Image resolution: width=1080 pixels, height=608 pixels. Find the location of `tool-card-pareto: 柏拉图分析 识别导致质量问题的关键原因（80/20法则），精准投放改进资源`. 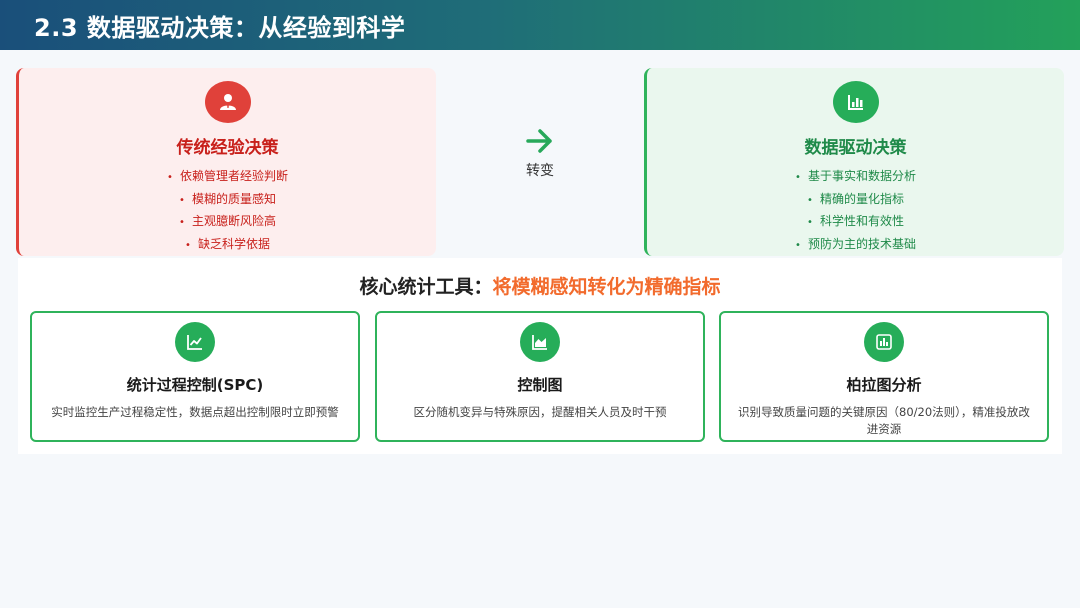

tool-card-pareto: 柏拉图分析 识别导致质量问题的关键原因（80/20法则），精准投放改进资源 is located at coordinates (884, 376).